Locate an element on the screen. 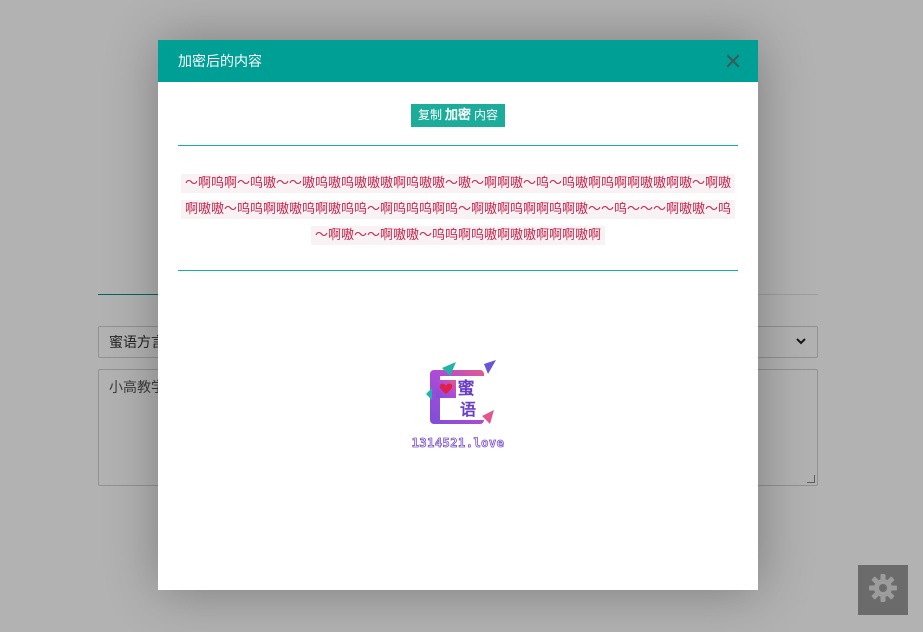 The width and height of the screenshot is (923, 632). copy-label-post: 内容 is located at coordinates (486, 115).